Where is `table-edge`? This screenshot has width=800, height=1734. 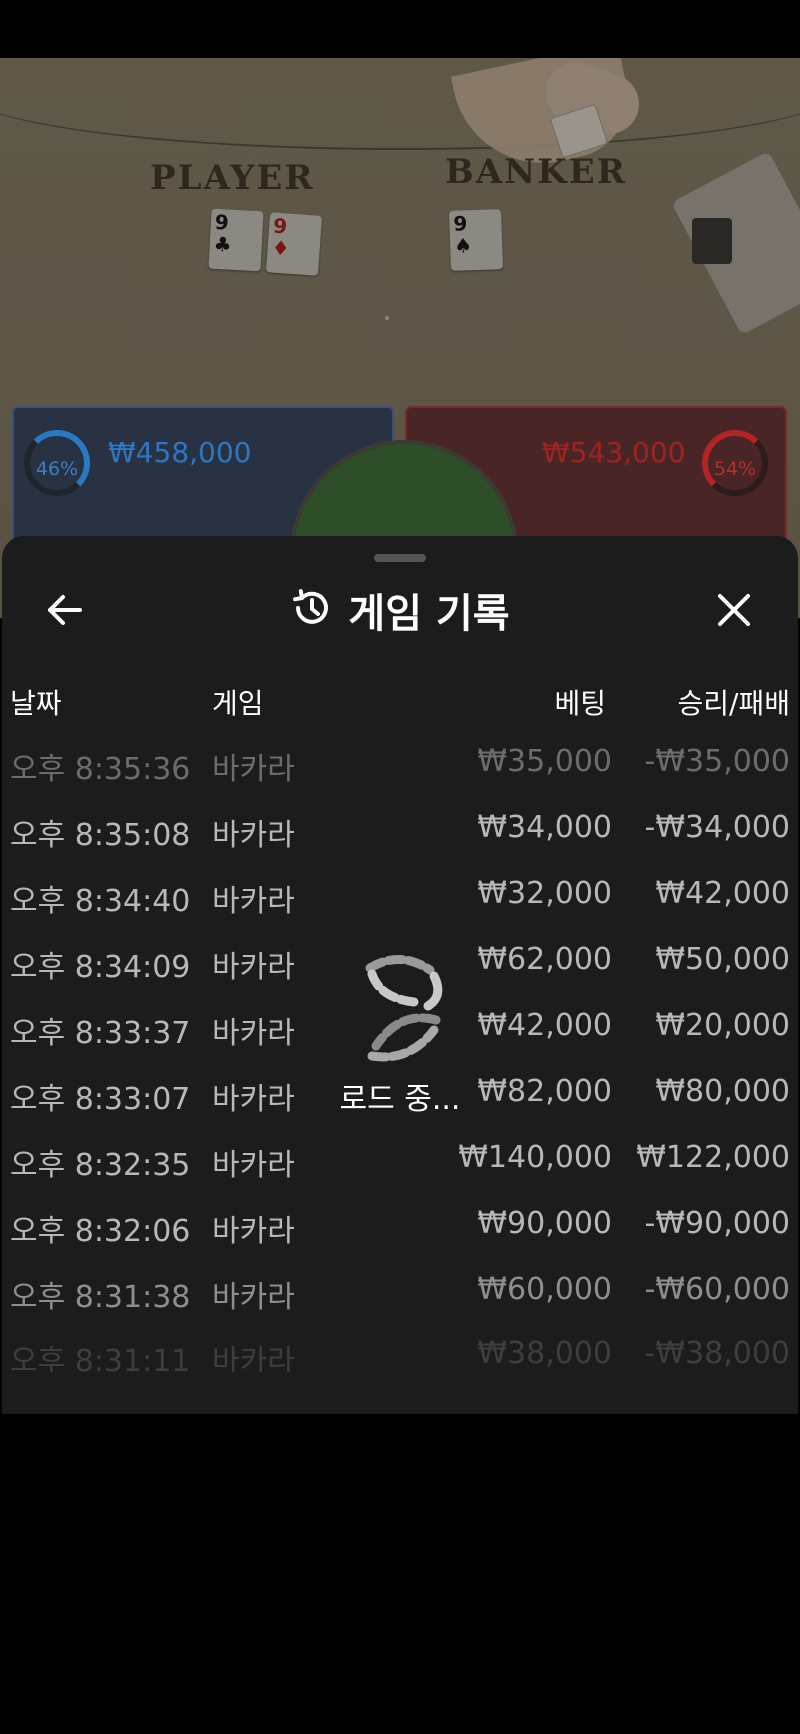
table-edge is located at coordinates (400, 104).